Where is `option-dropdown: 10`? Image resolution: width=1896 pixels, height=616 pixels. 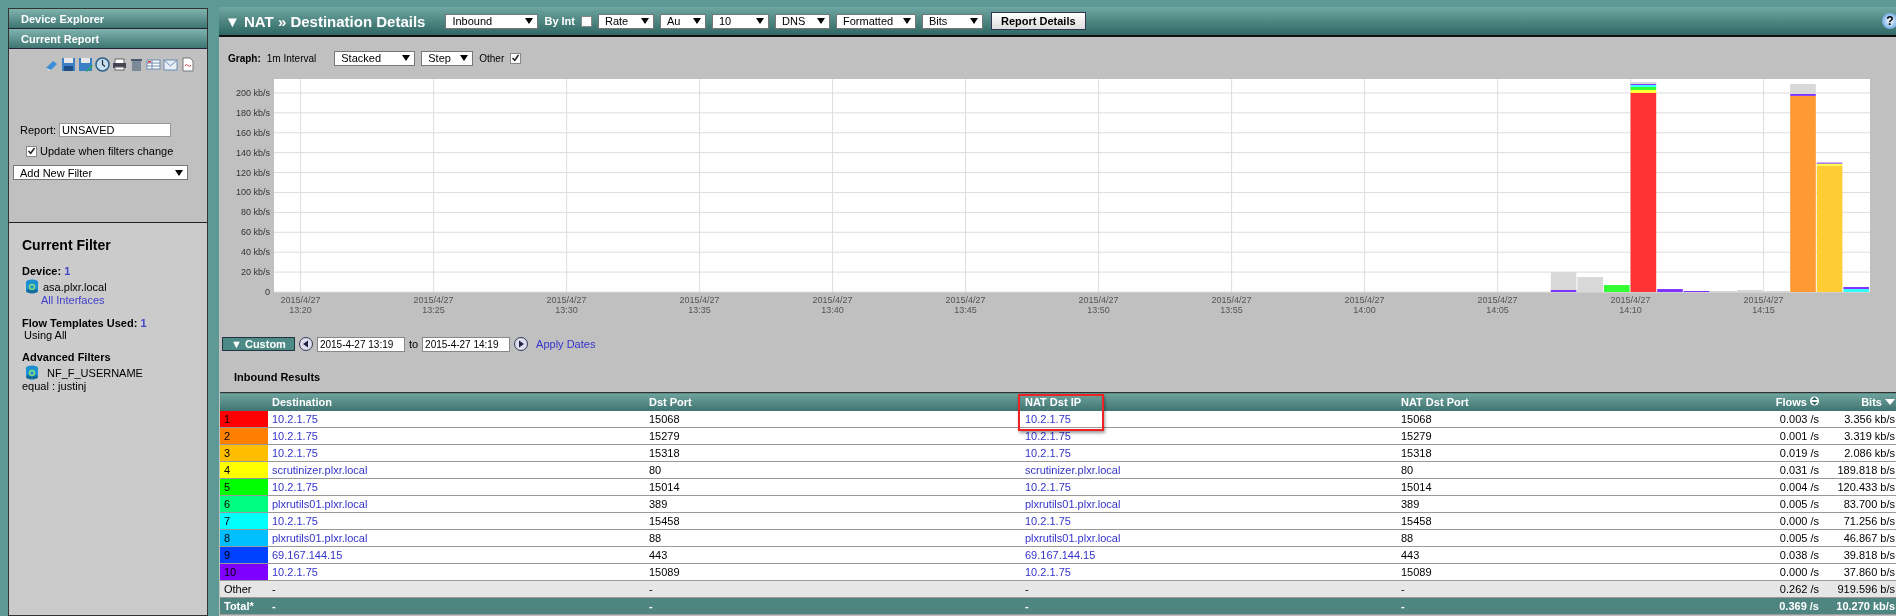 option-dropdown: 10 is located at coordinates (740, 21).